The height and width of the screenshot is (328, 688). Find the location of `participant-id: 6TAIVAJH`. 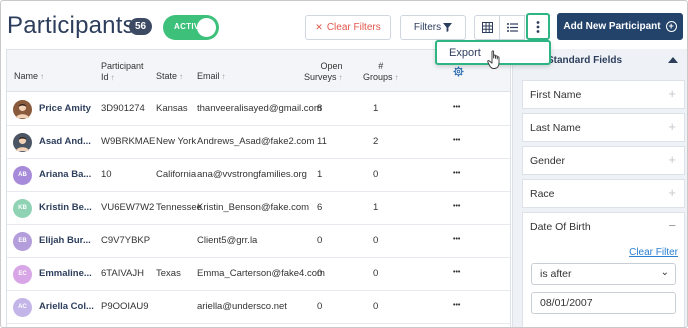

participant-id: 6TAIVAJH is located at coordinates (122, 273).